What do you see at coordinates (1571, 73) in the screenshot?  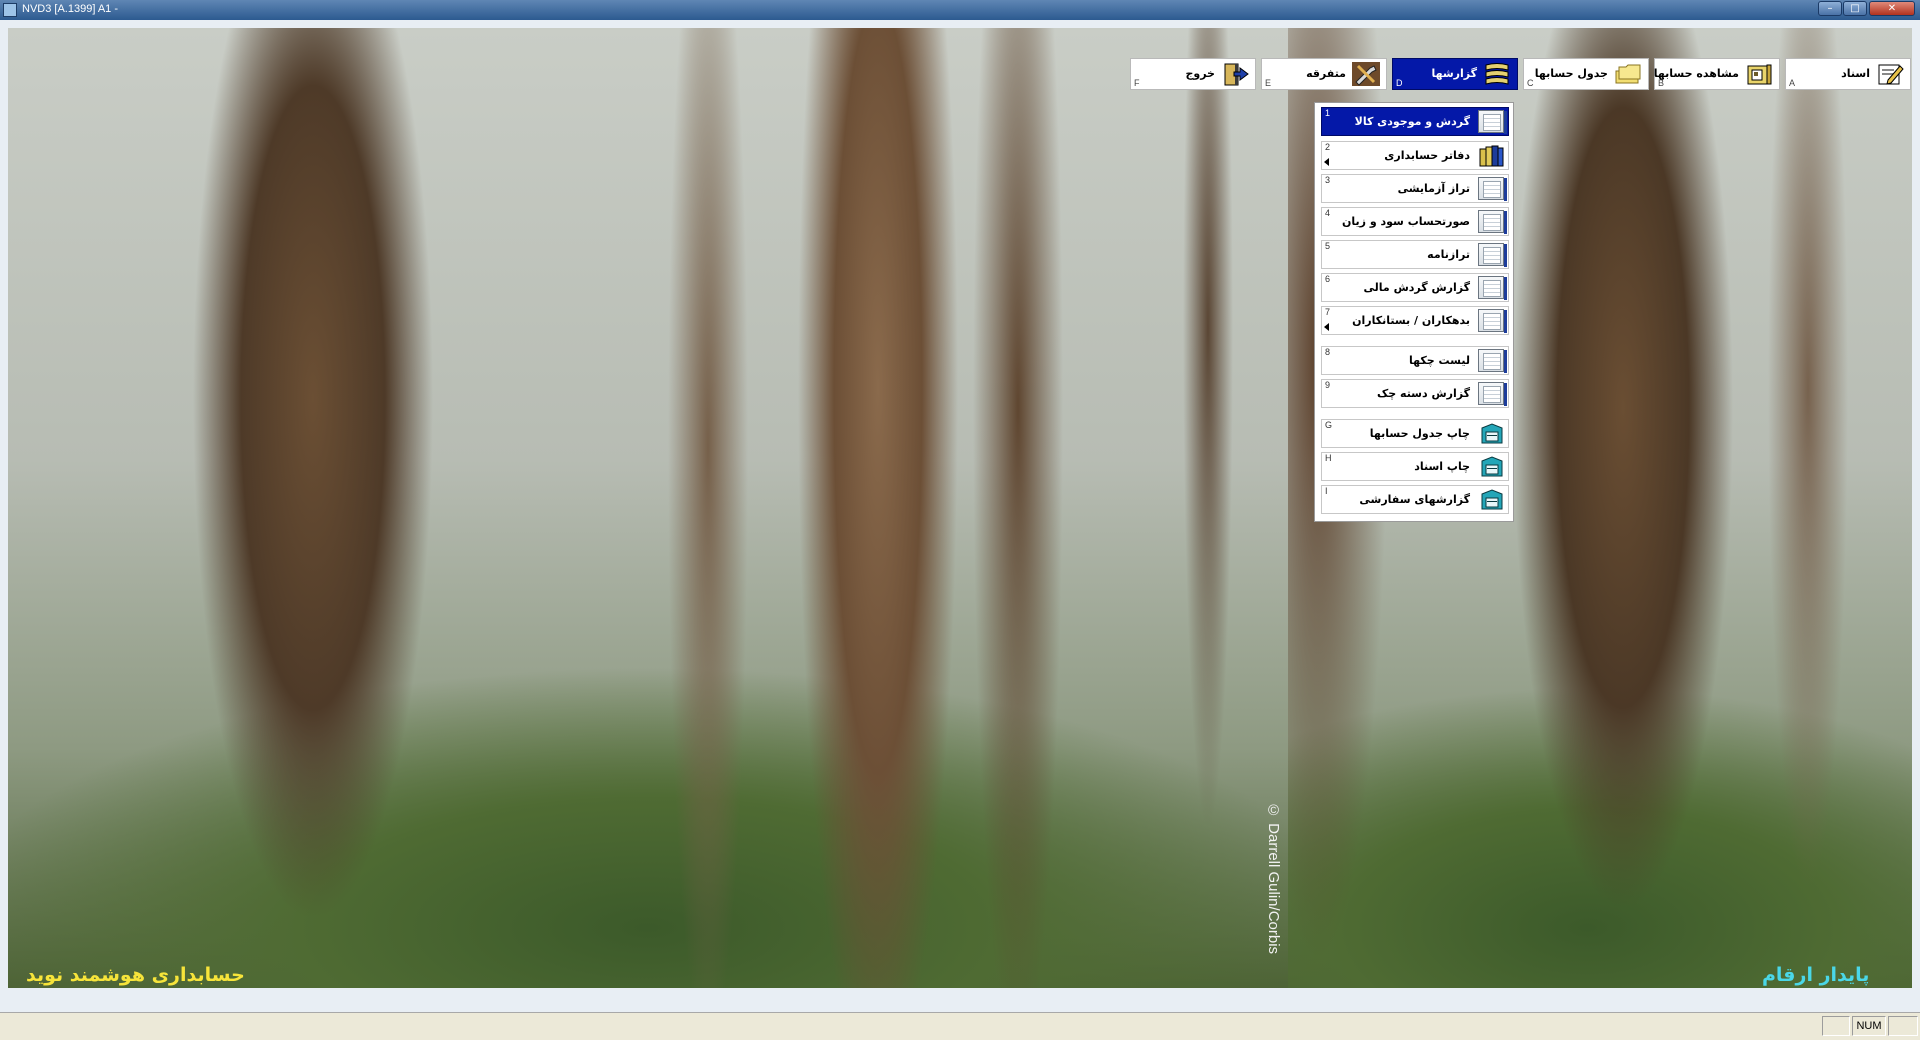 I see `toolbar-button-label: جدول حسابها` at bounding box center [1571, 73].